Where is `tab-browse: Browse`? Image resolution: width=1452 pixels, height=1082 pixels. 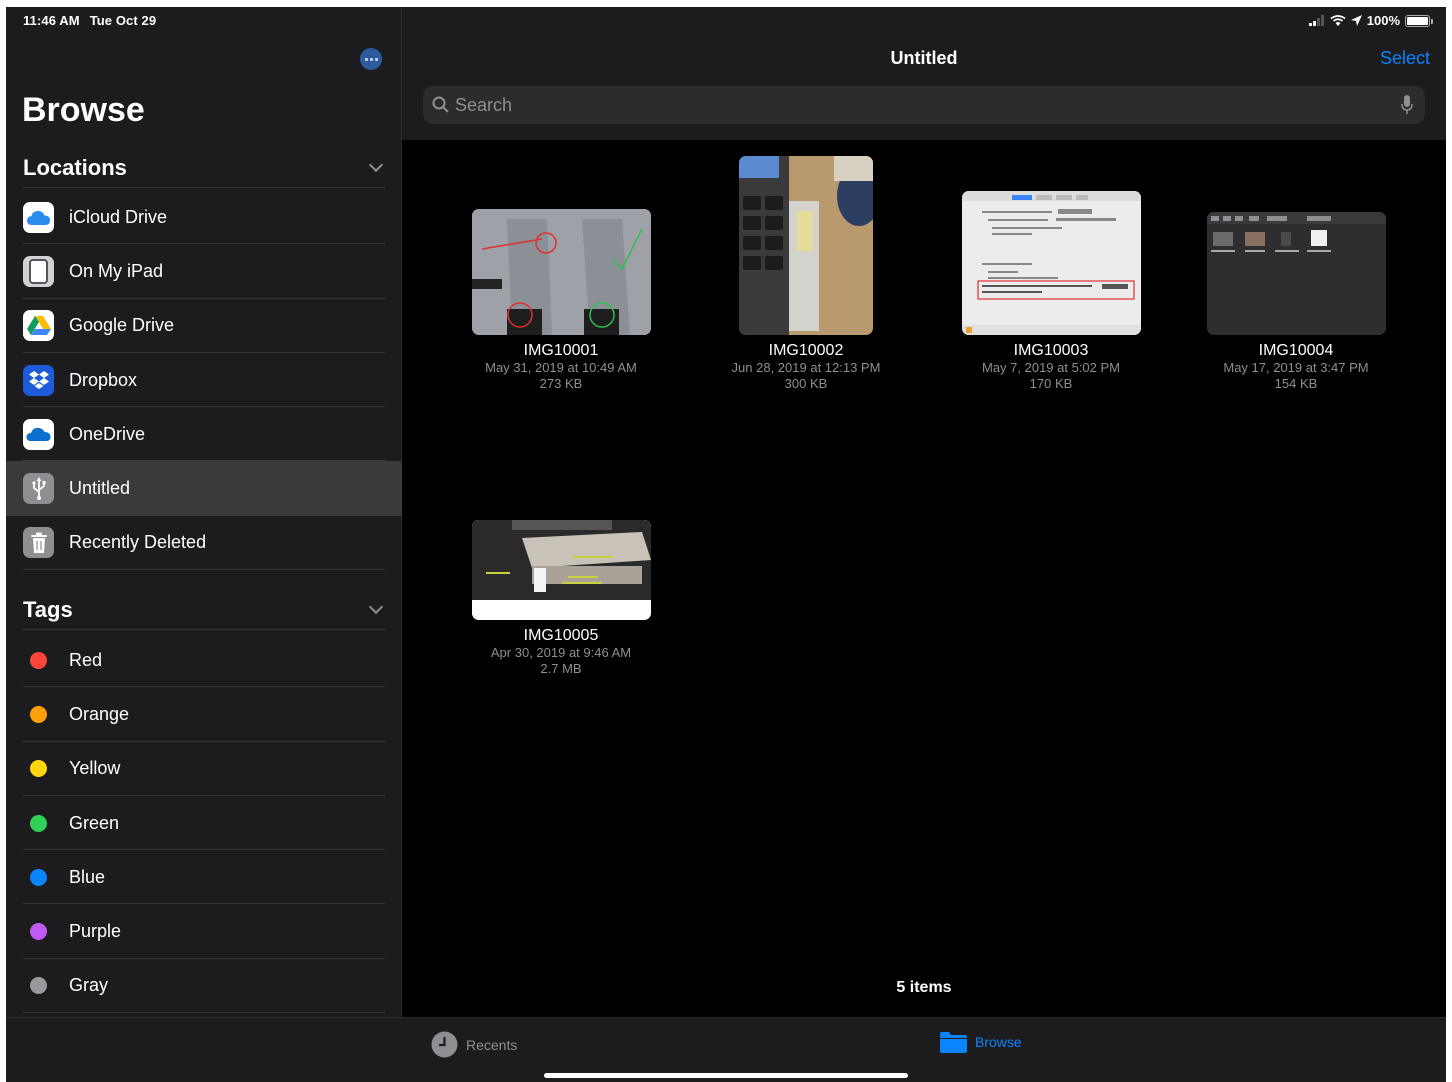
tab-browse: Browse is located at coordinates (981, 1042).